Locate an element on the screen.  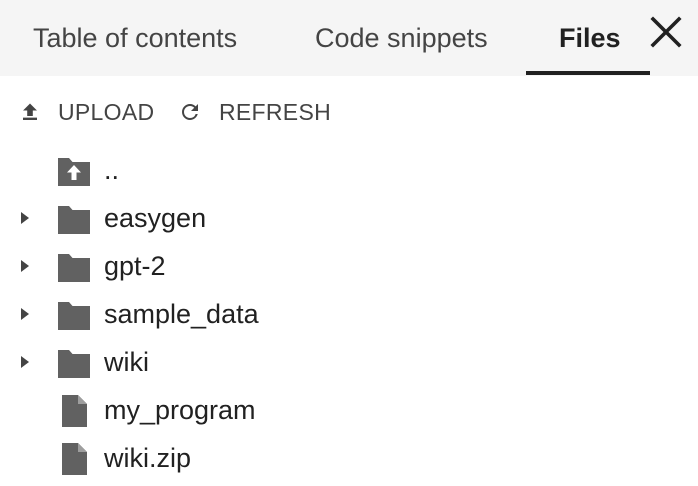
upload-icon is located at coordinates (30, 112).